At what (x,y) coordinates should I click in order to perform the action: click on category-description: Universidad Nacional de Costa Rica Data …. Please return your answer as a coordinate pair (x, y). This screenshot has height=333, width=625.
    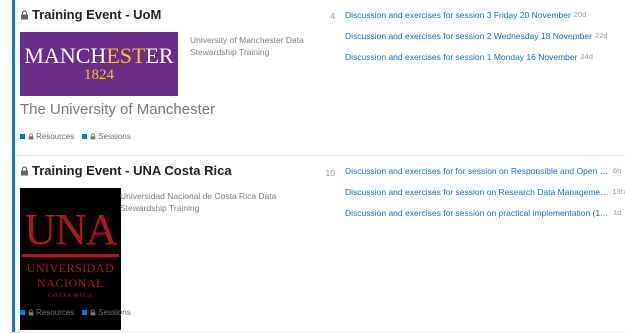
    Looking at the image, I should click on (198, 202).